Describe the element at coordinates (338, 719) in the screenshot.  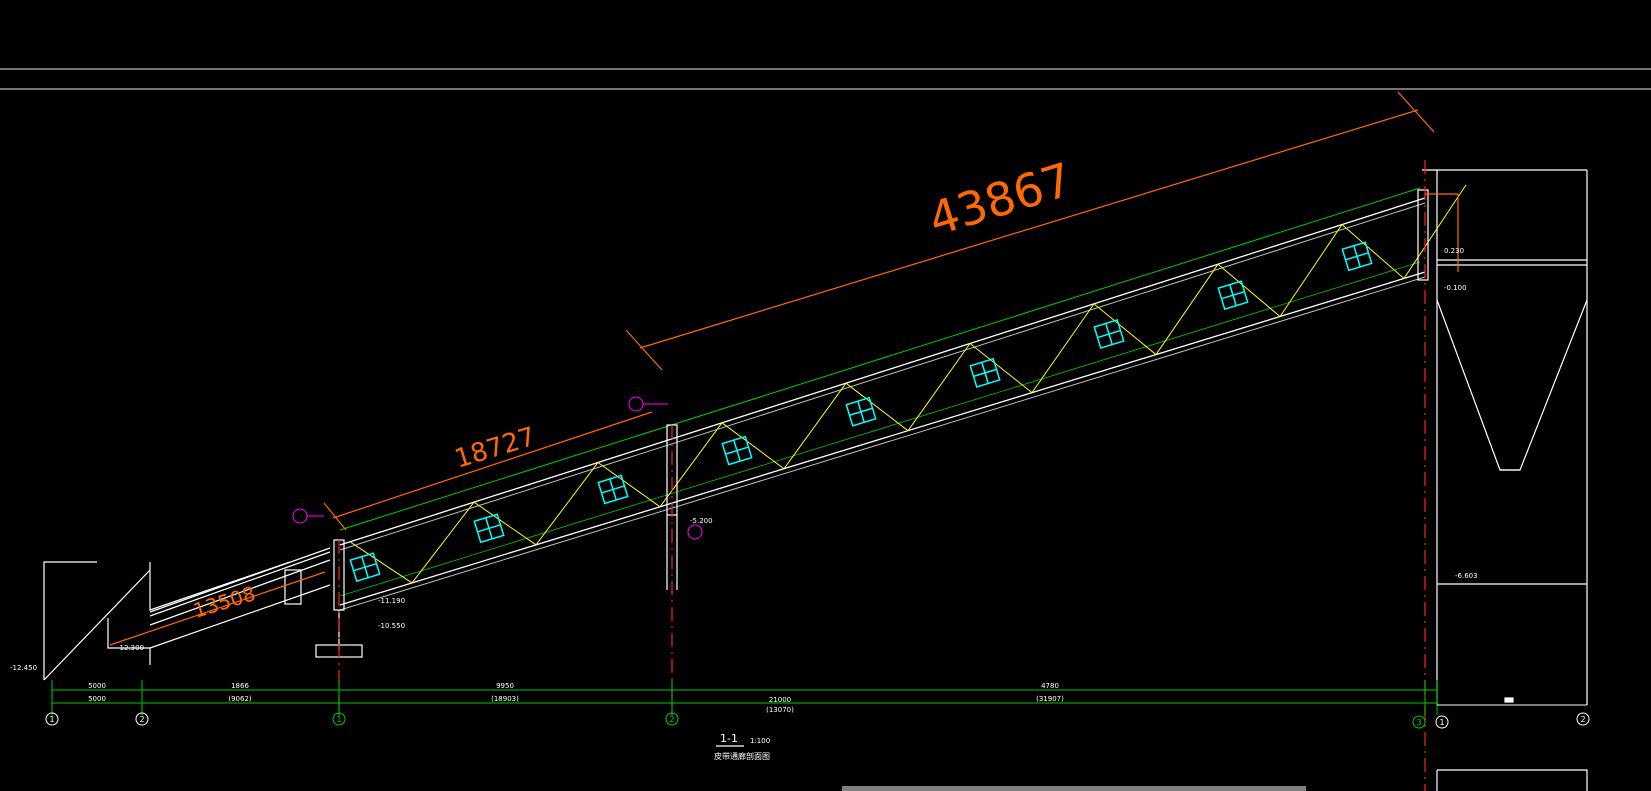
I see `axis-bubble-3: 1` at that location.